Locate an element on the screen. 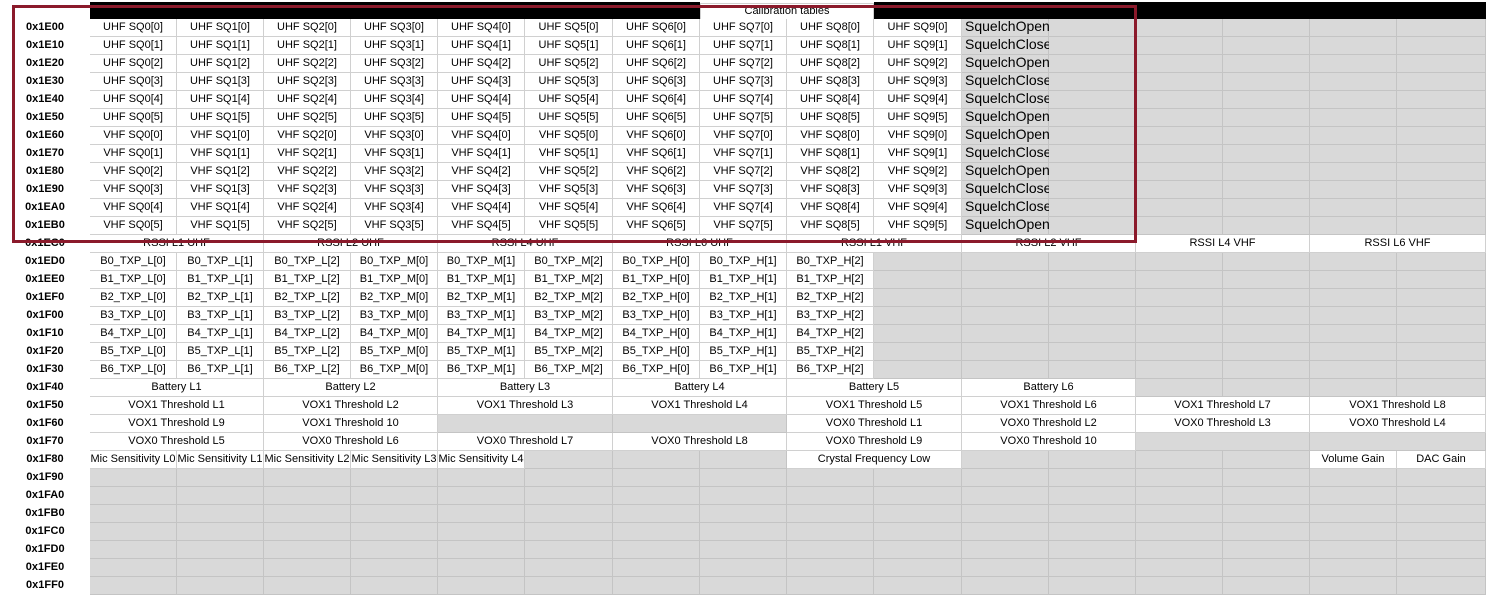 The image size is (1488, 602). vox-cell: VOX0 Threshold L7 is located at coordinates (525, 442).